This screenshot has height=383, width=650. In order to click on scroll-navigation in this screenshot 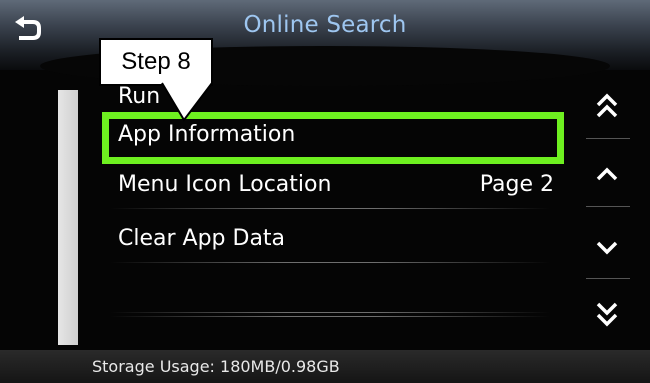, I will do `click(607, 213)`.